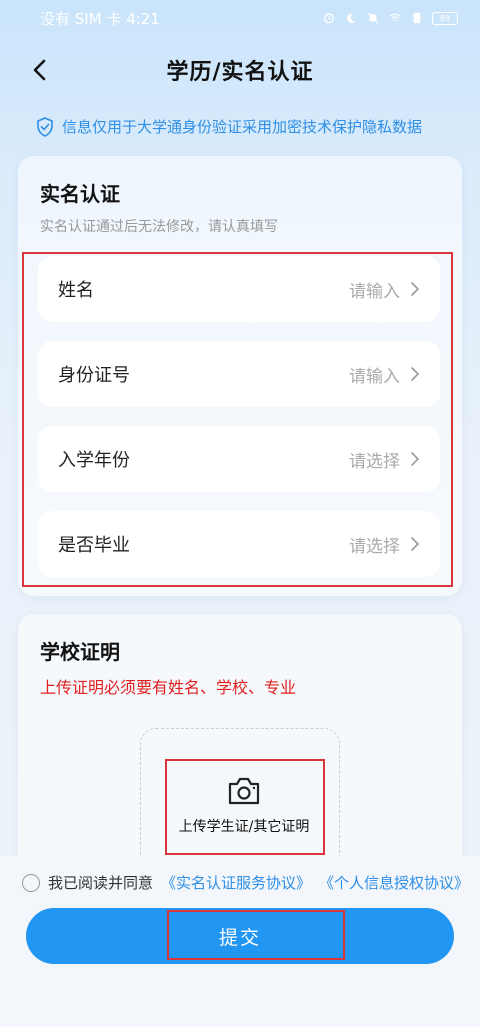  I want to click on page-title: 学历/实名认证, so click(240, 72).